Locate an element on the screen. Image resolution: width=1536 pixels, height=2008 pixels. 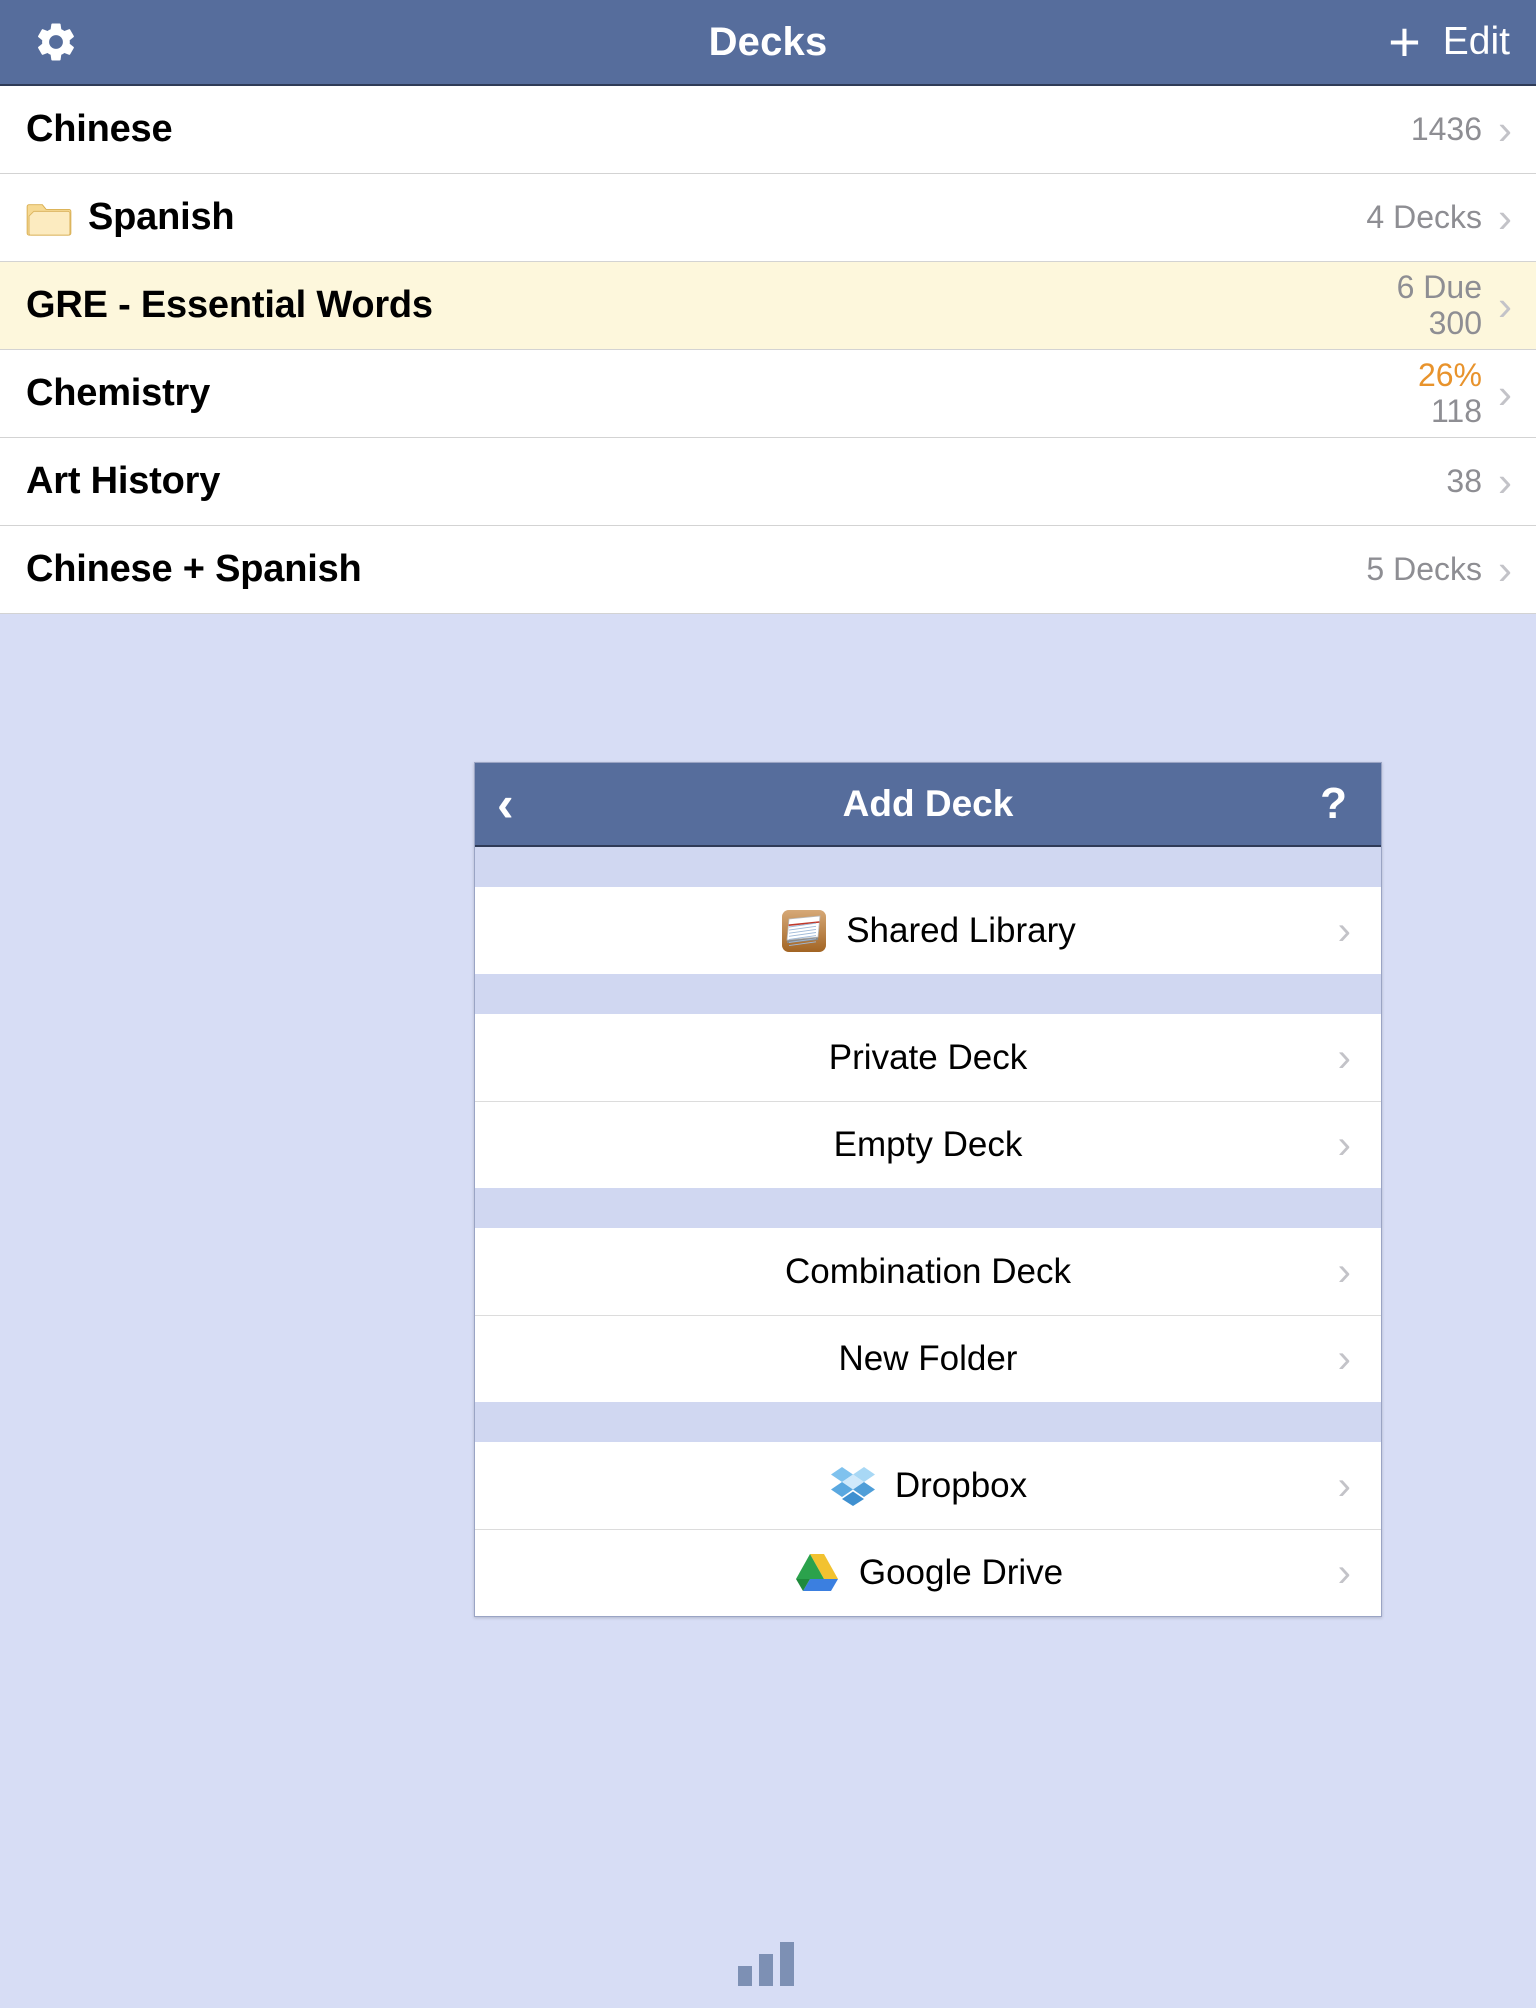
deck-row-right: 38 › is located at coordinates (1482, 481).